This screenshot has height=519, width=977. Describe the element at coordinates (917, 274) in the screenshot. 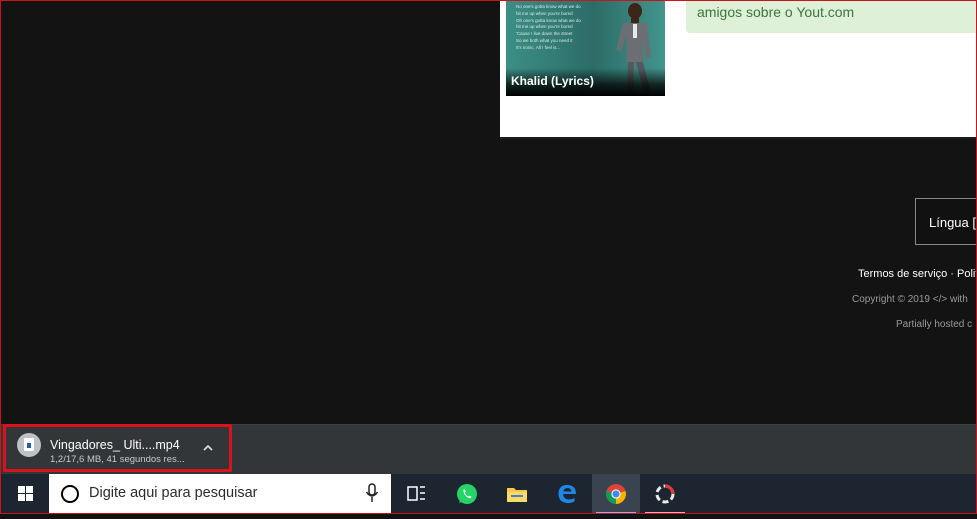

I see `footer-terms-link: Termos de serviço · Polit` at that location.